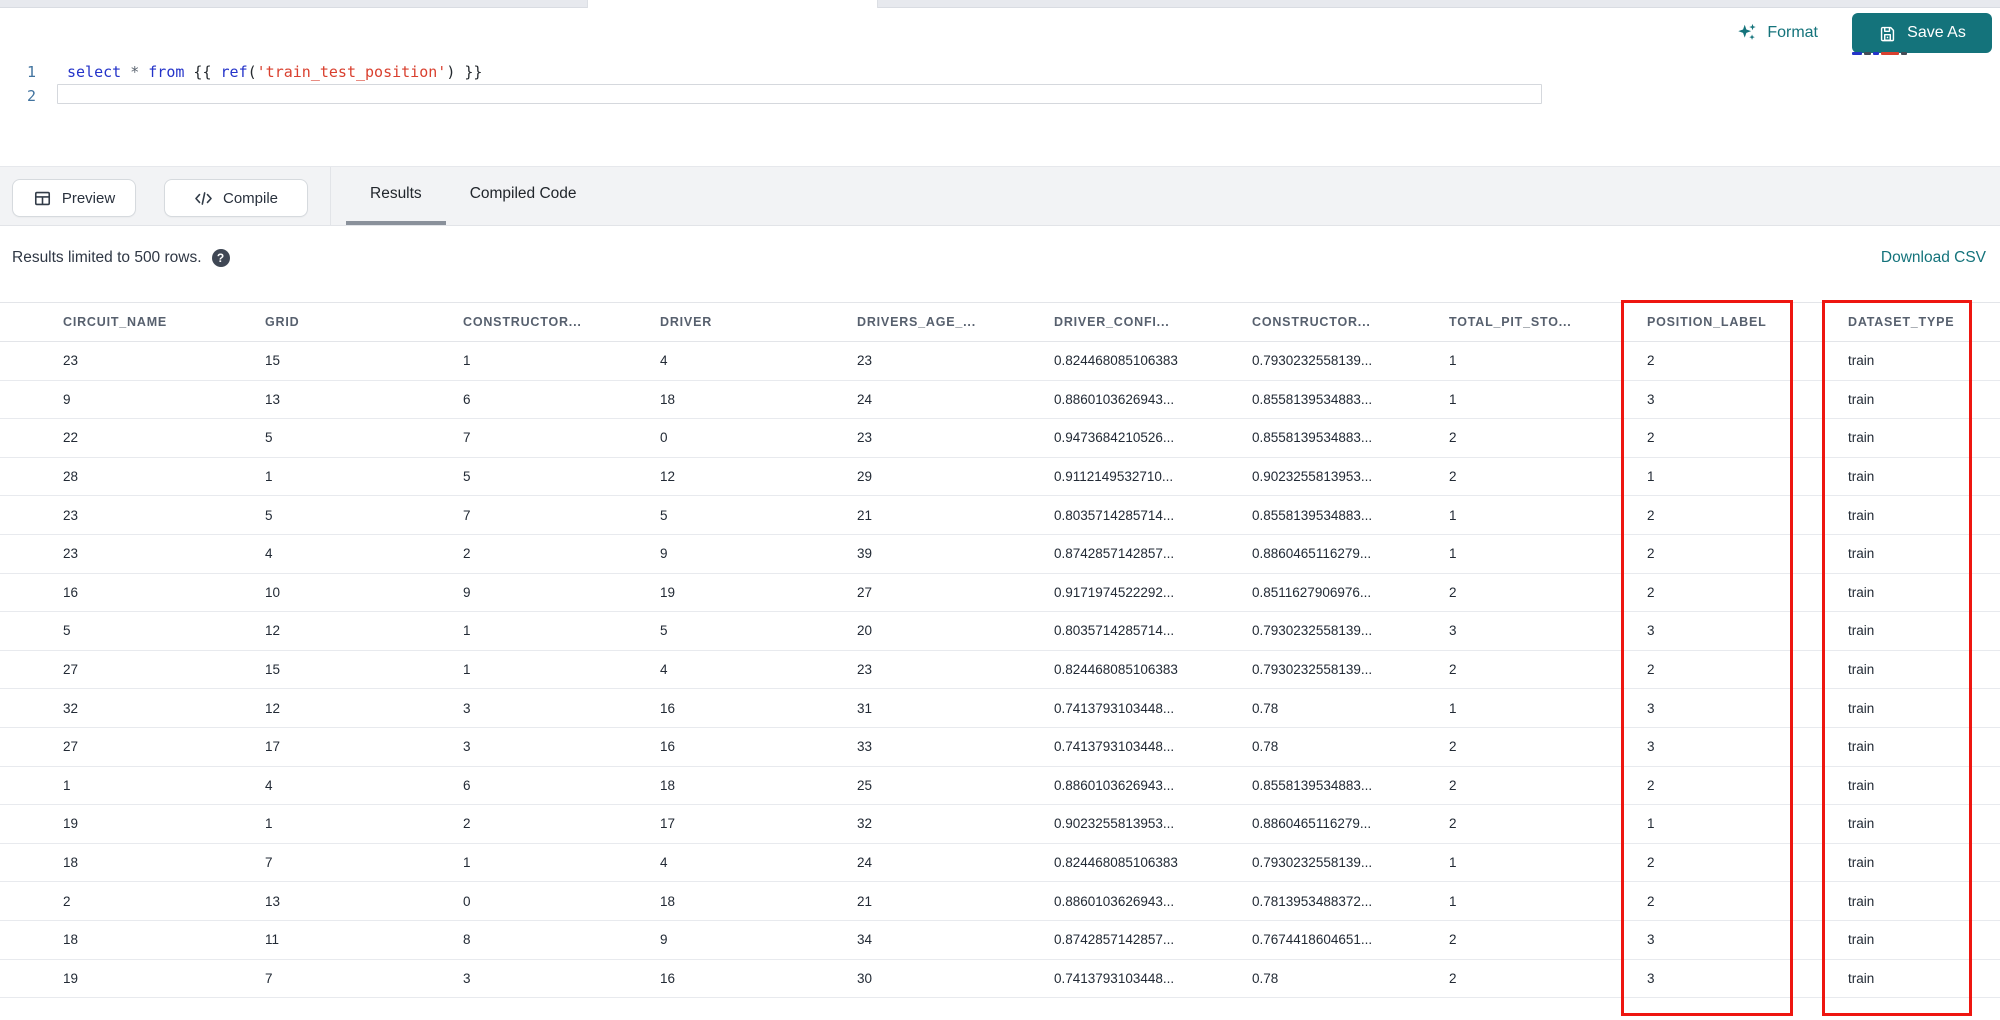 The width and height of the screenshot is (2000, 1020). What do you see at coordinates (695, 322) in the screenshot?
I see `column-header: DRIVER` at bounding box center [695, 322].